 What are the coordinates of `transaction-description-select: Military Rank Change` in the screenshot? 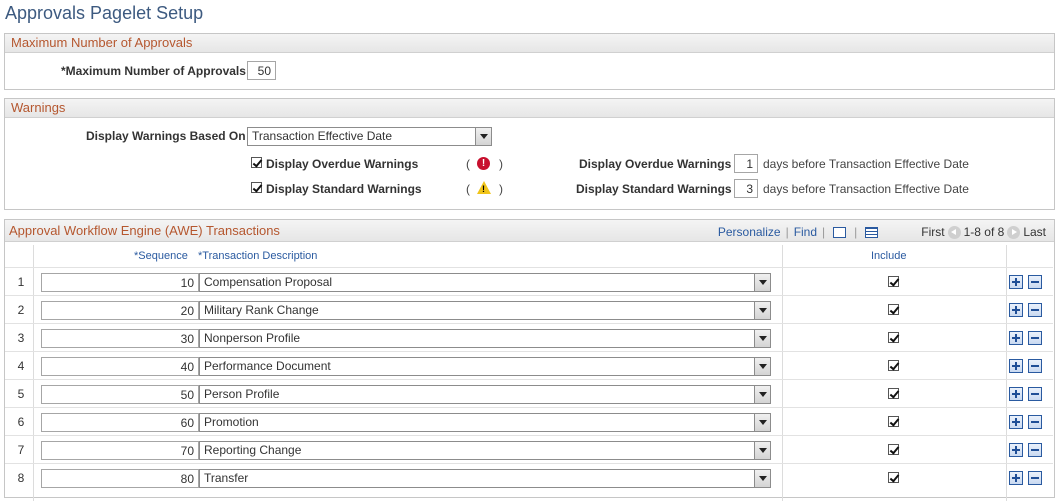 It's located at (485, 310).